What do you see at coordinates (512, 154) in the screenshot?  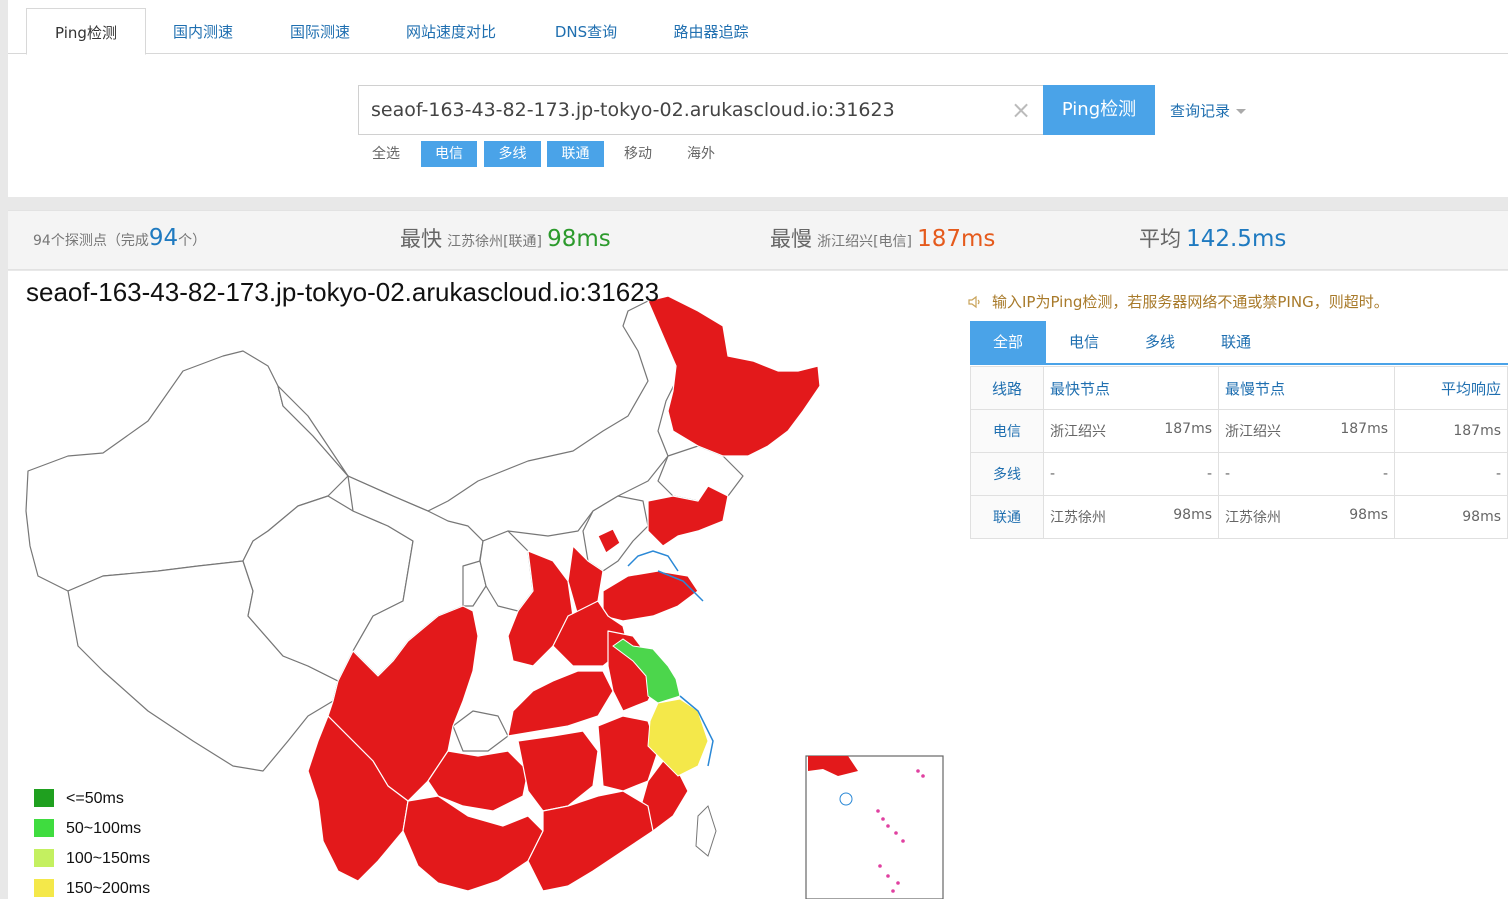 I see `filter-multiline: 多线` at bounding box center [512, 154].